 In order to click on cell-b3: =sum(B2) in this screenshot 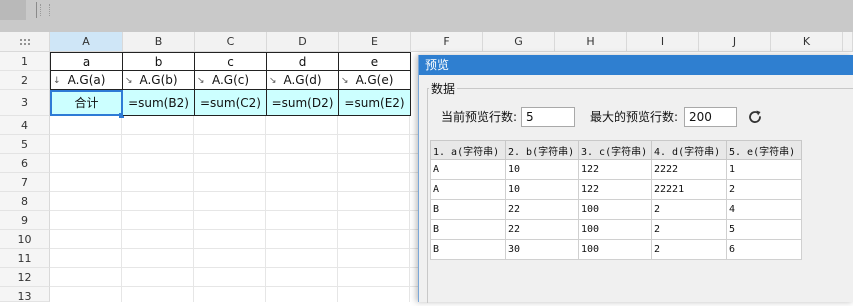, I will do `click(159, 103)`.